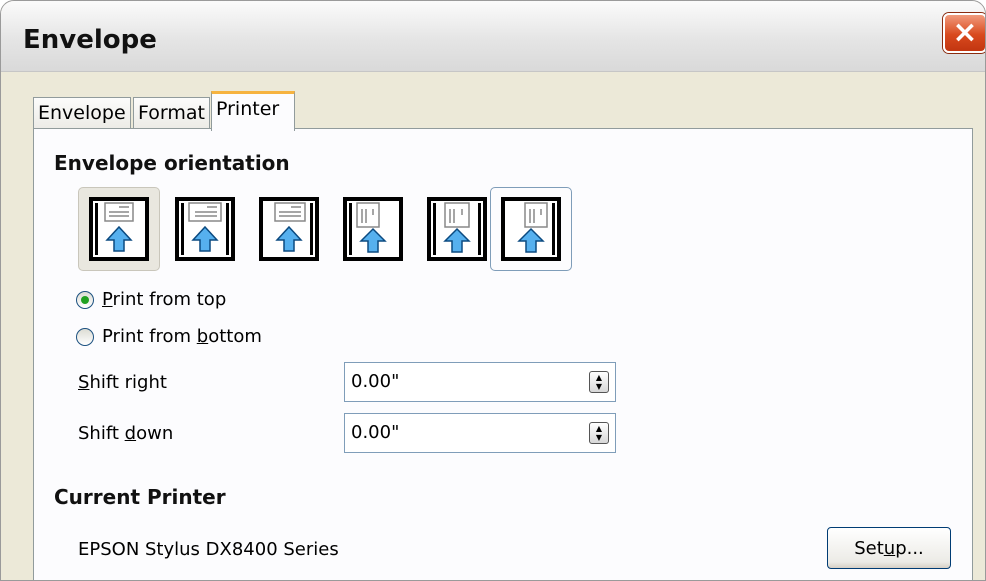 The image size is (986, 581). I want to click on close-icon: ×, so click(964, 33).